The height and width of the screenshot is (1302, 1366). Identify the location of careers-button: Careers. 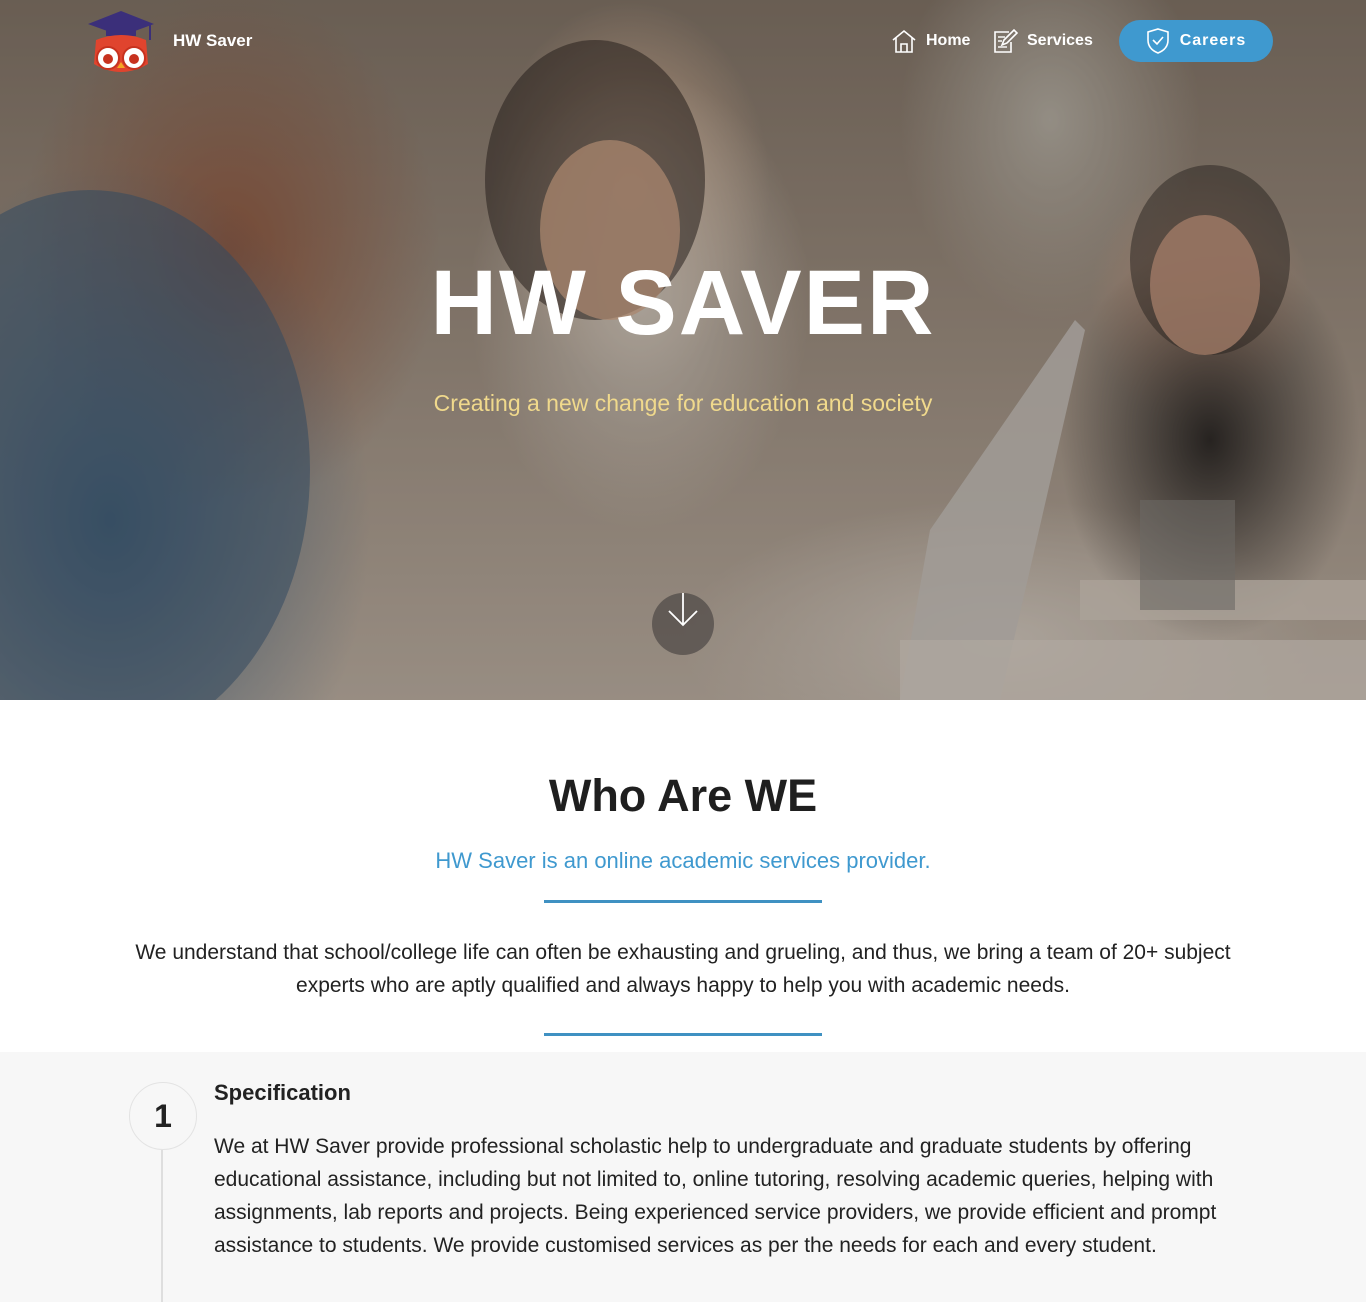
(1196, 41).